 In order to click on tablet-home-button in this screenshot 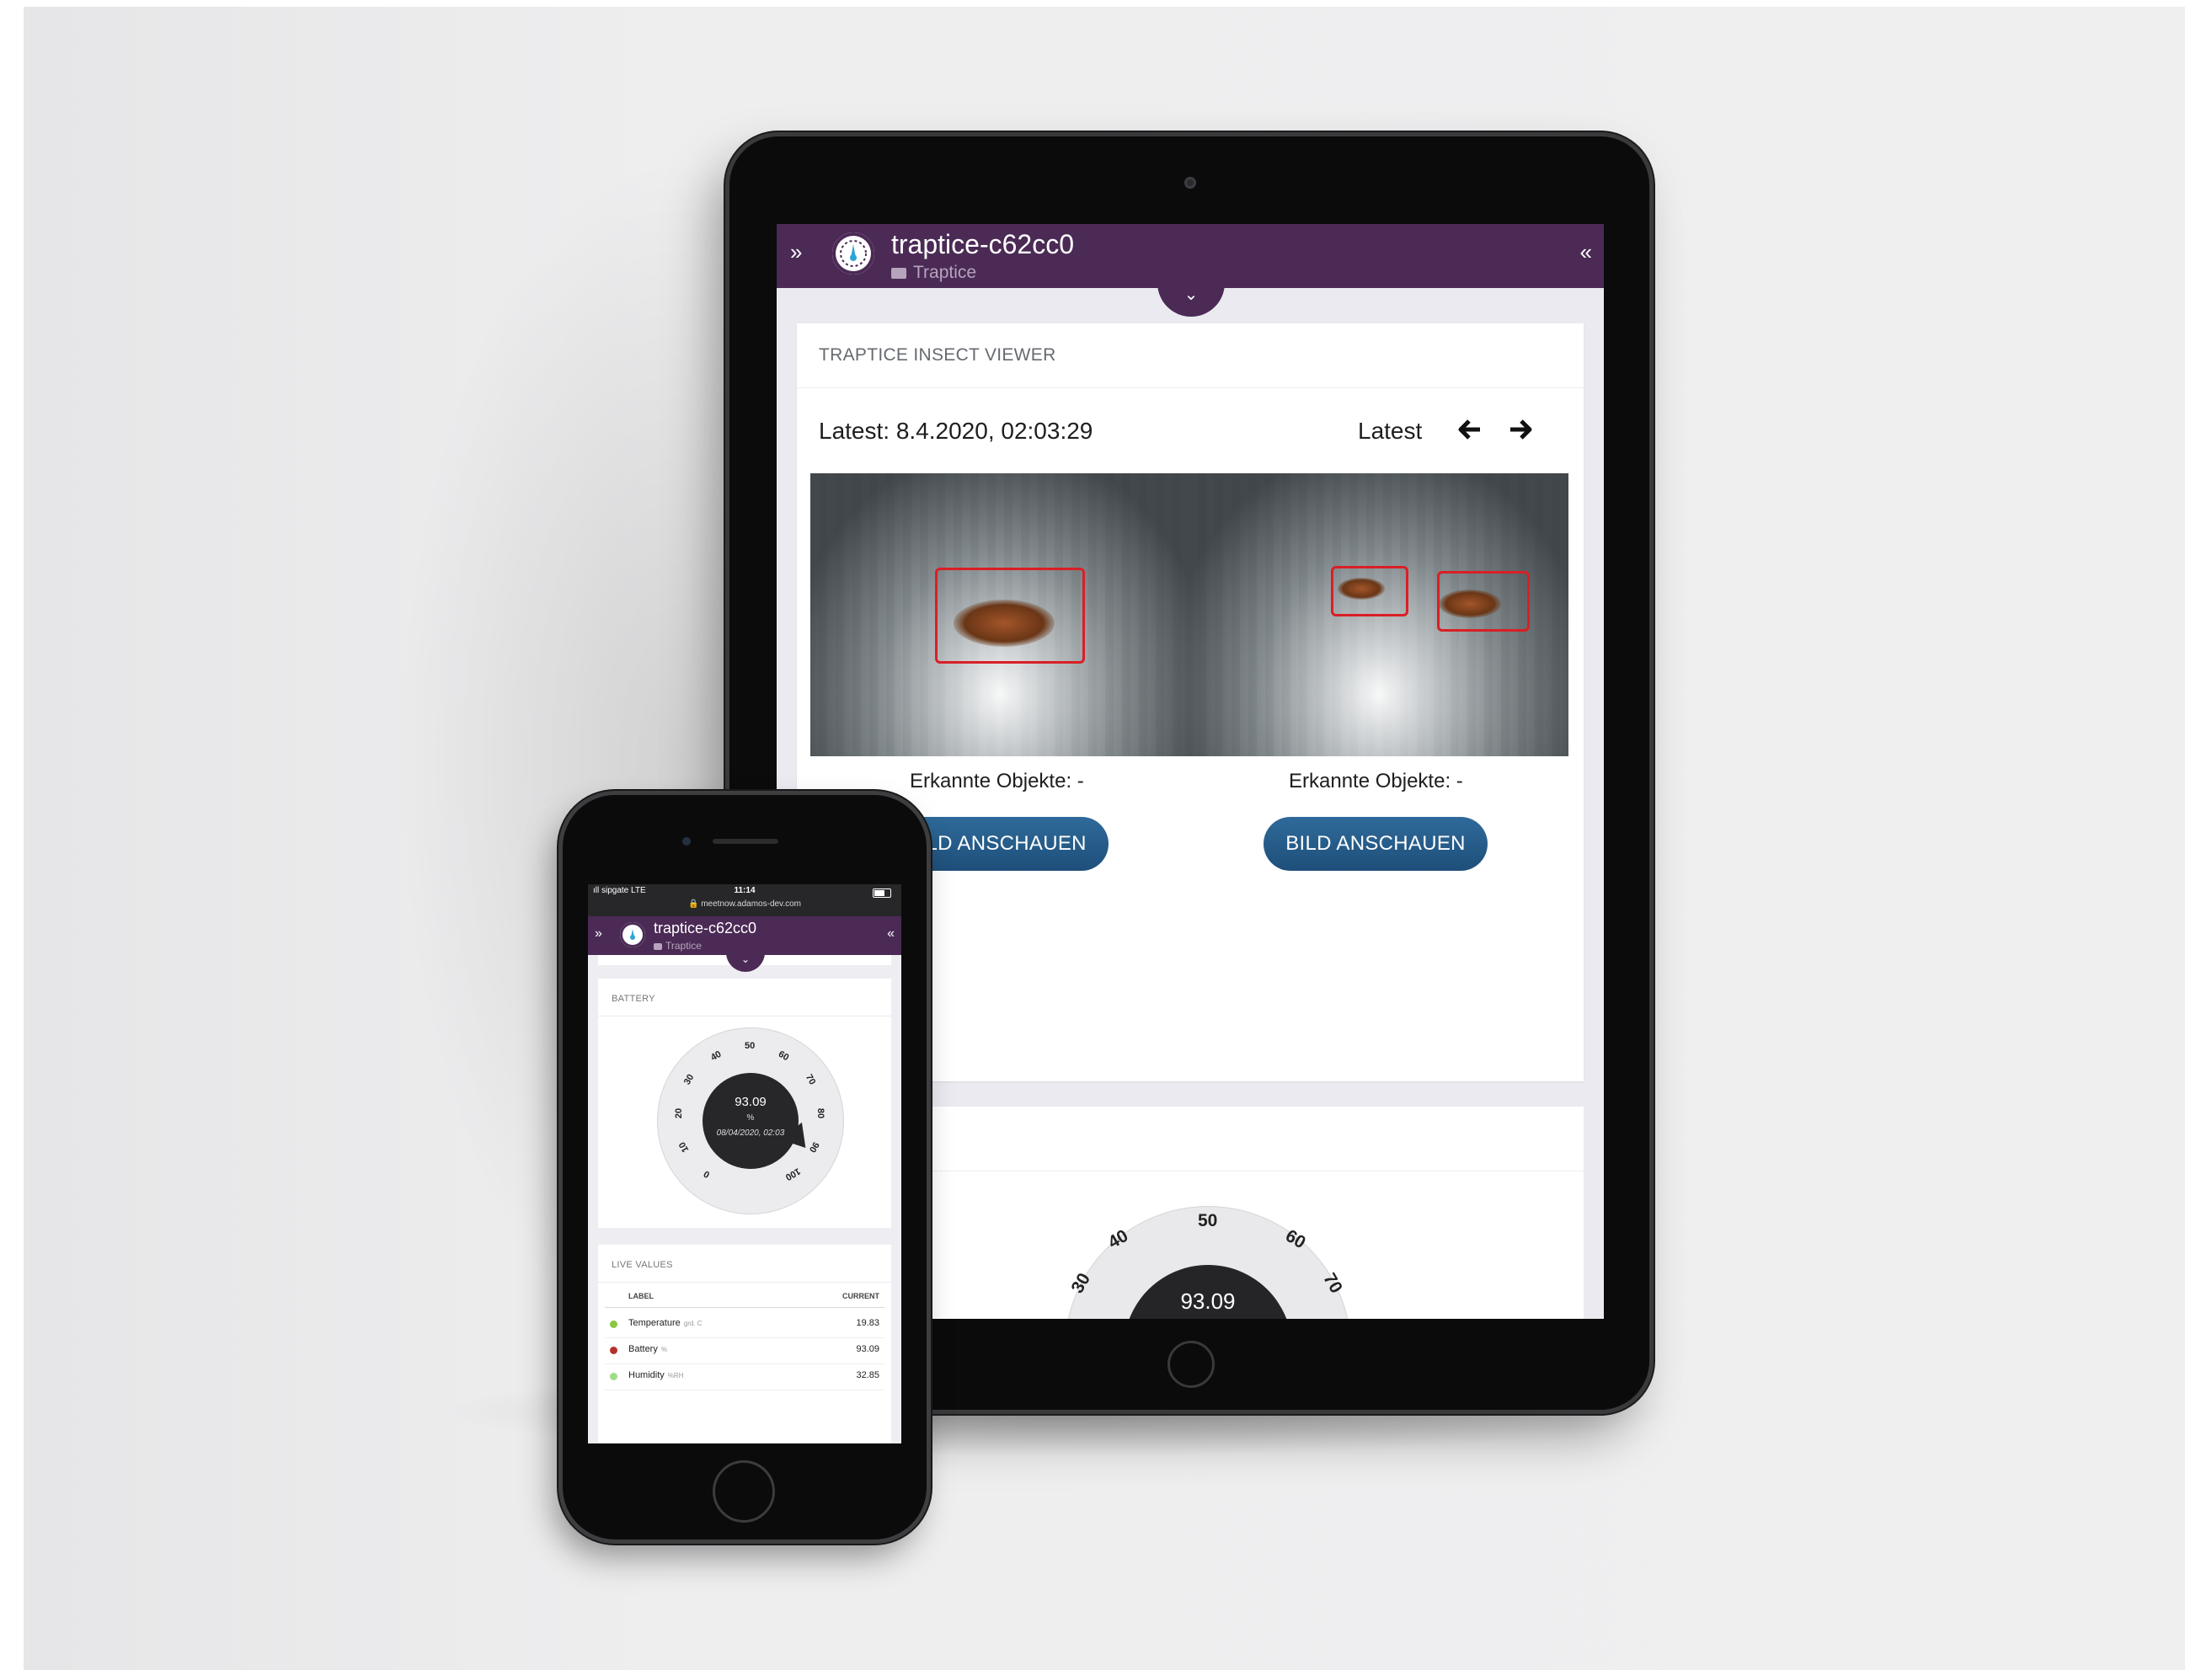, I will do `click(1191, 1364)`.